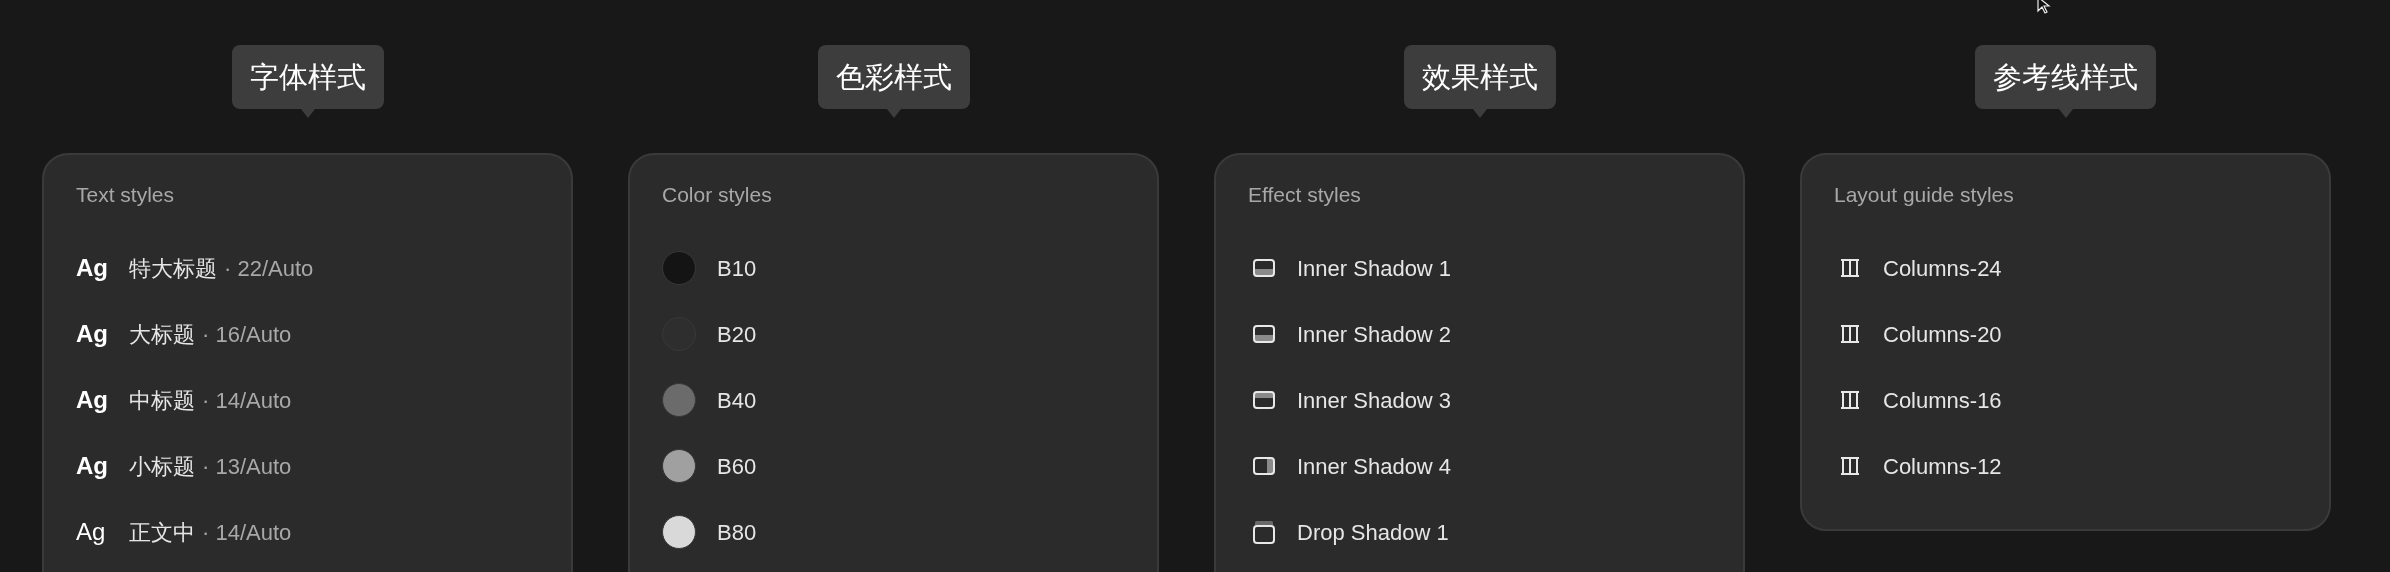  Describe the element at coordinates (1479, 268) in the screenshot. I see `style-item: Inner Shadow 1` at that location.